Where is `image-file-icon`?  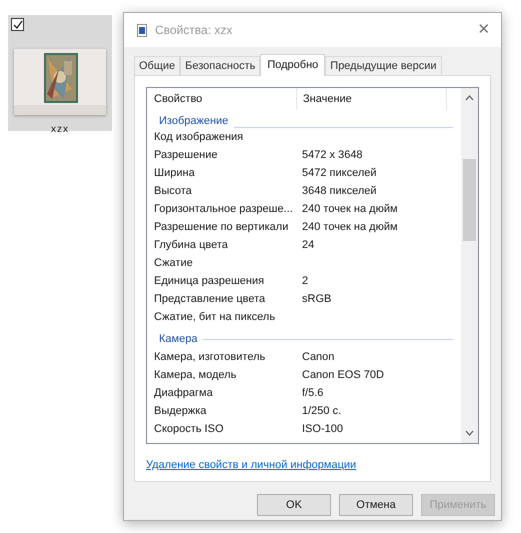
image-file-icon is located at coordinates (142, 30).